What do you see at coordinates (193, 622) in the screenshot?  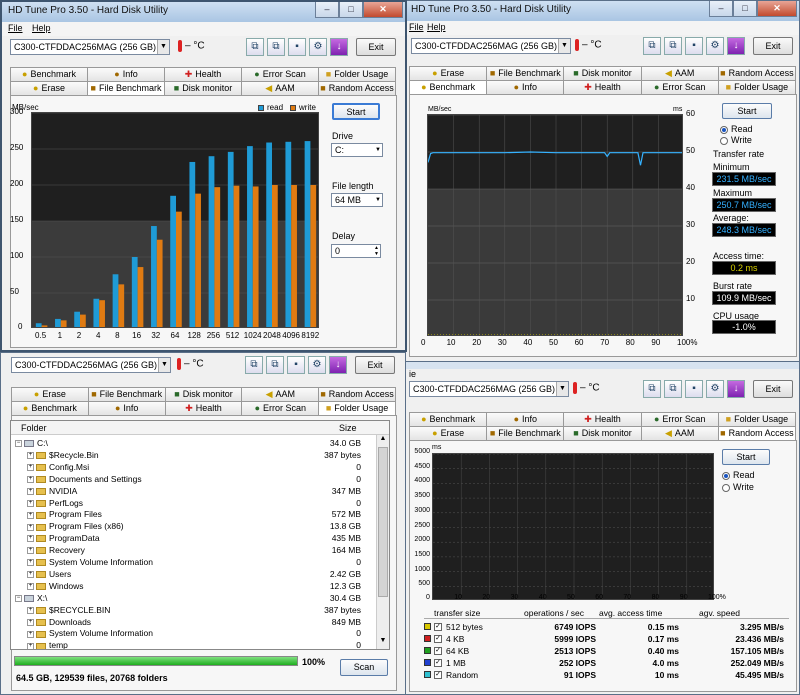 I see `folder-row: + Downloads 849 MB` at bounding box center [193, 622].